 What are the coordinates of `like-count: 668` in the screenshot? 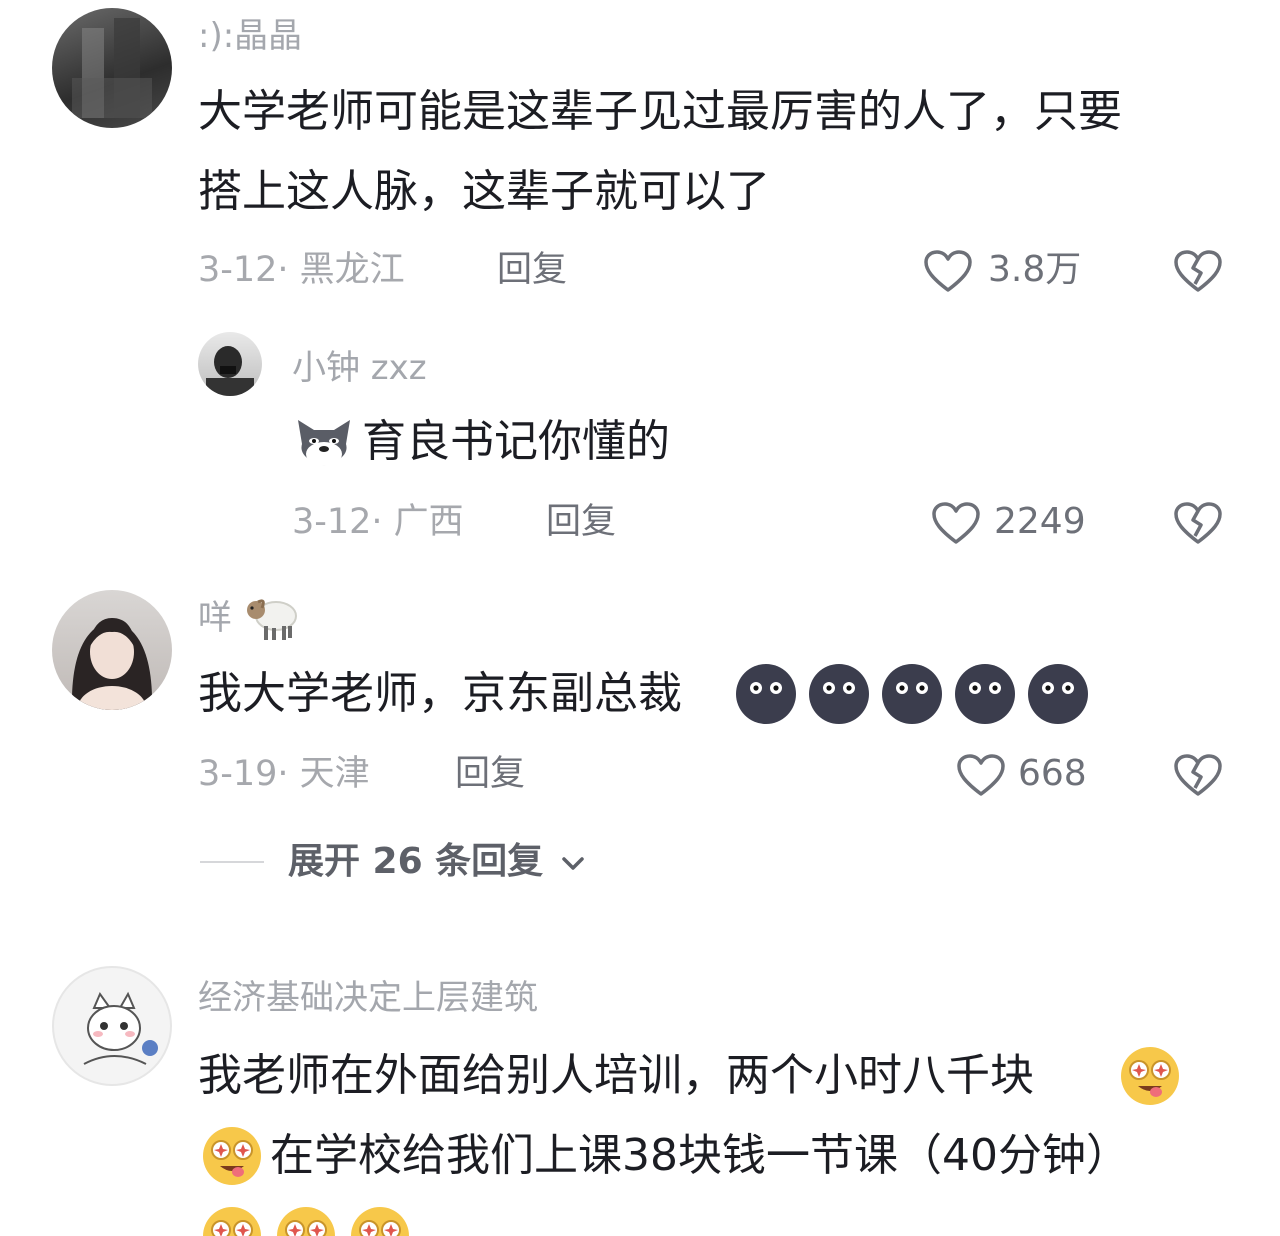 It's located at (1052, 773).